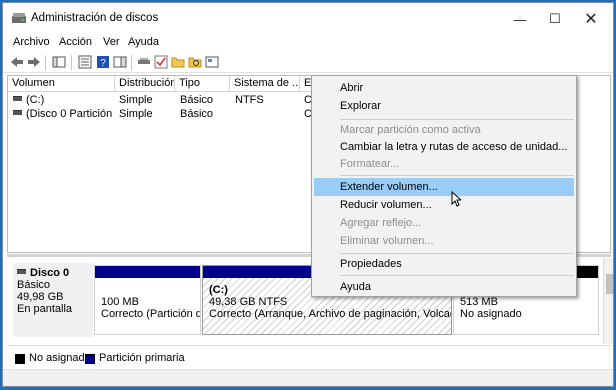  What do you see at coordinates (45, 309) in the screenshot?
I see `disk-status: En pantalla` at bounding box center [45, 309].